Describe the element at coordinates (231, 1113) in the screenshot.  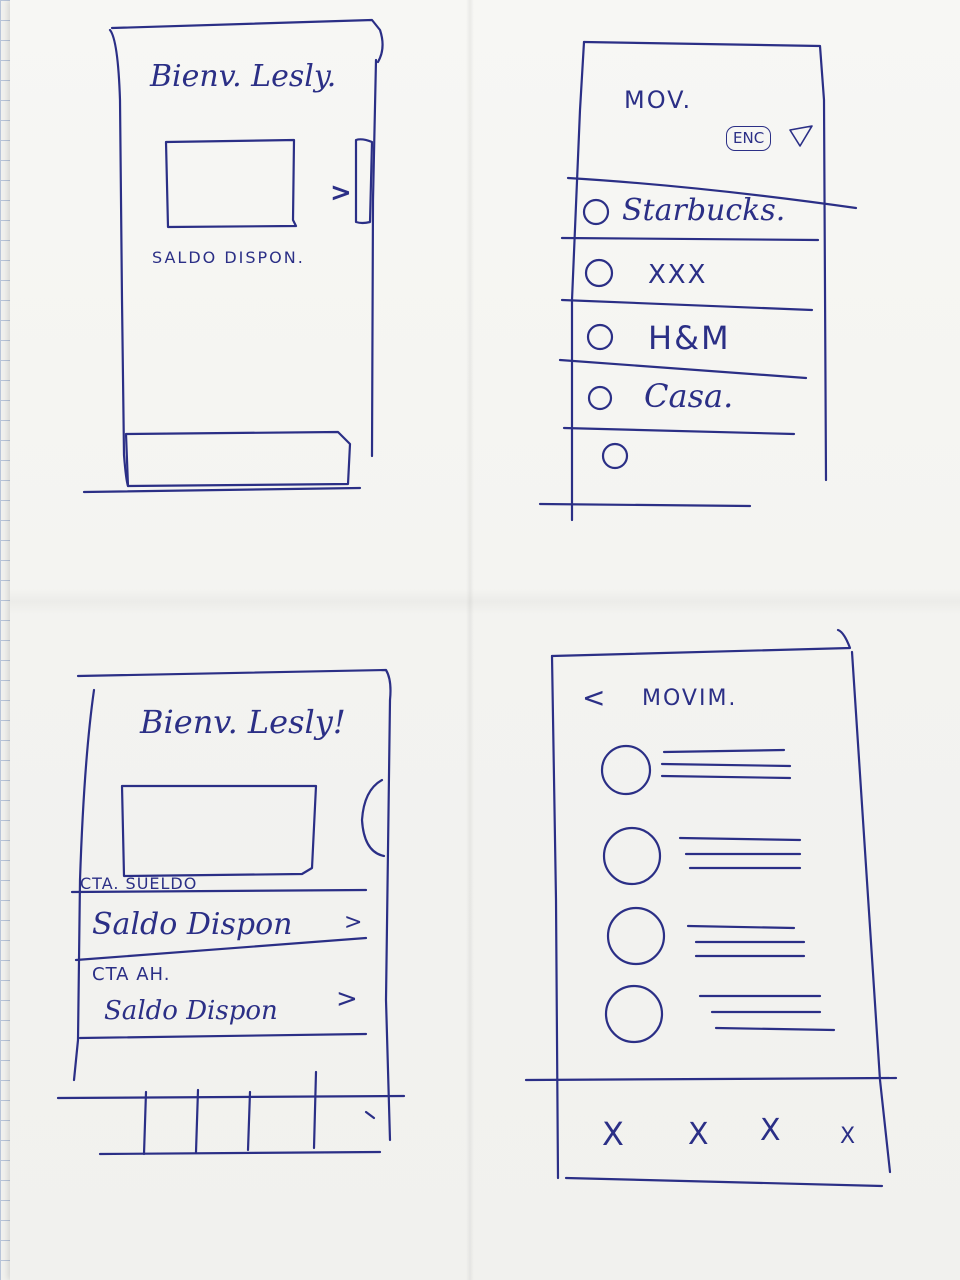
I see `tab-bar-home-b` at that location.